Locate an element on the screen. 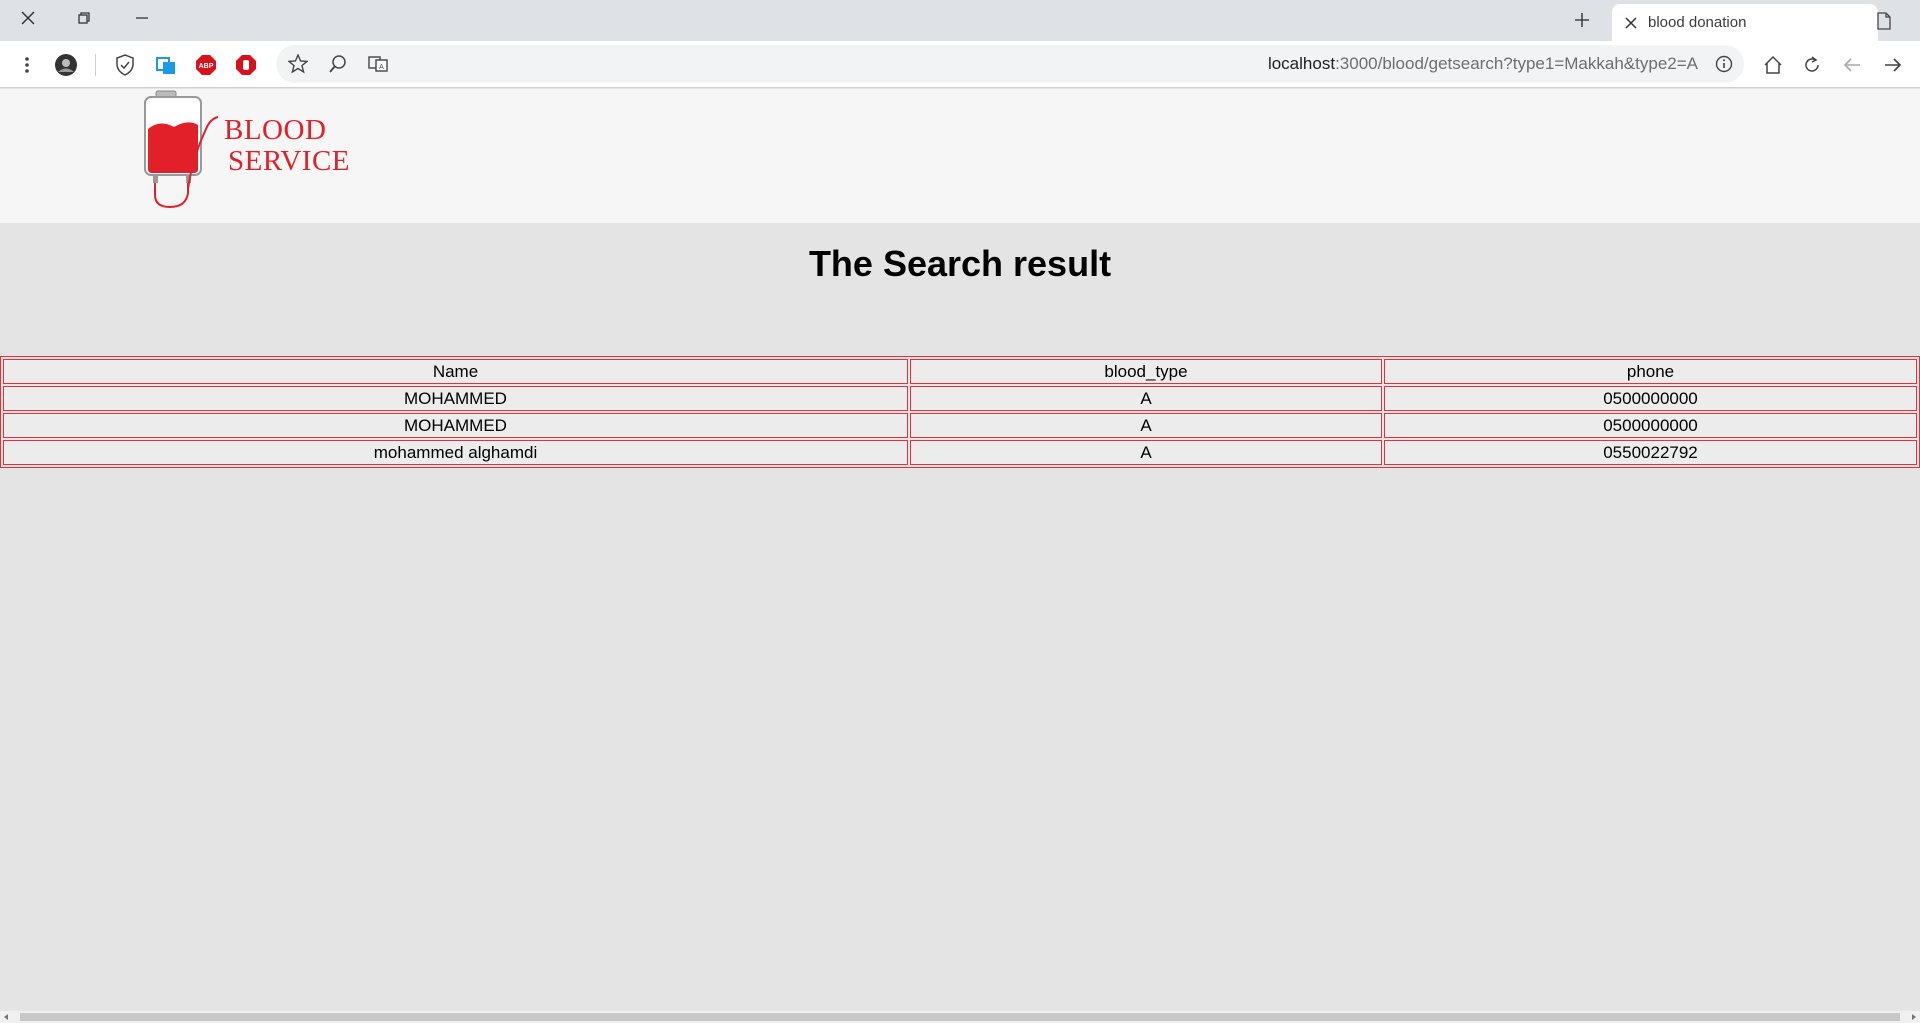 Image resolution: width=1920 pixels, height=1023 pixels. scroll-left-arrow-icon is located at coordinates (6, 1017).